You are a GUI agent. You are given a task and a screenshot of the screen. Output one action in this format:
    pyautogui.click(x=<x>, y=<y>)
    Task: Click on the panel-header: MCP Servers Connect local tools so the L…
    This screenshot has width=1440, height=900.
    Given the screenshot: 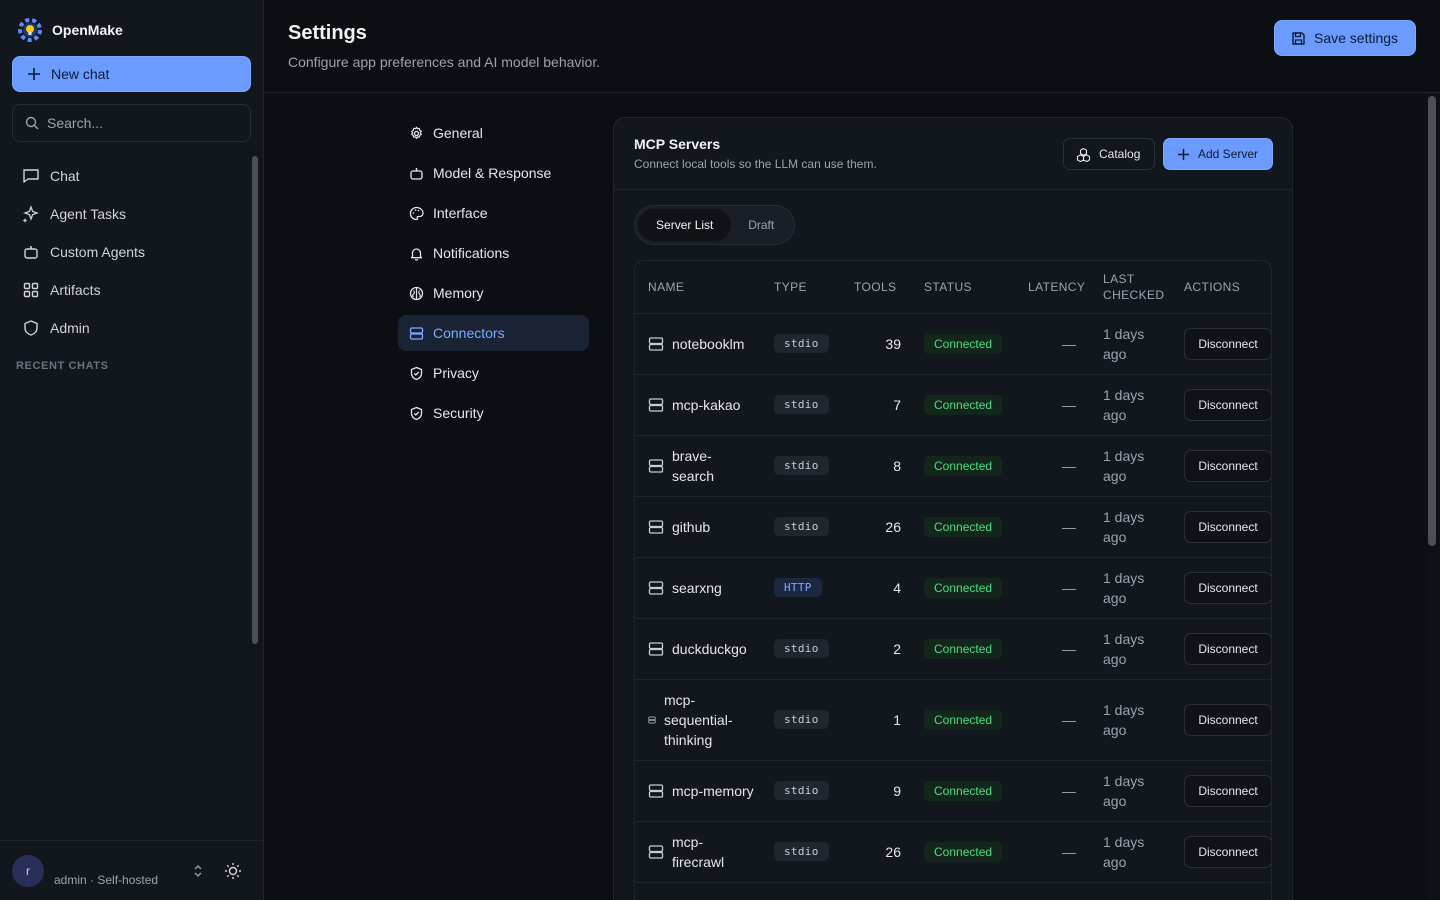 What is the action you would take?
    pyautogui.click(x=953, y=154)
    